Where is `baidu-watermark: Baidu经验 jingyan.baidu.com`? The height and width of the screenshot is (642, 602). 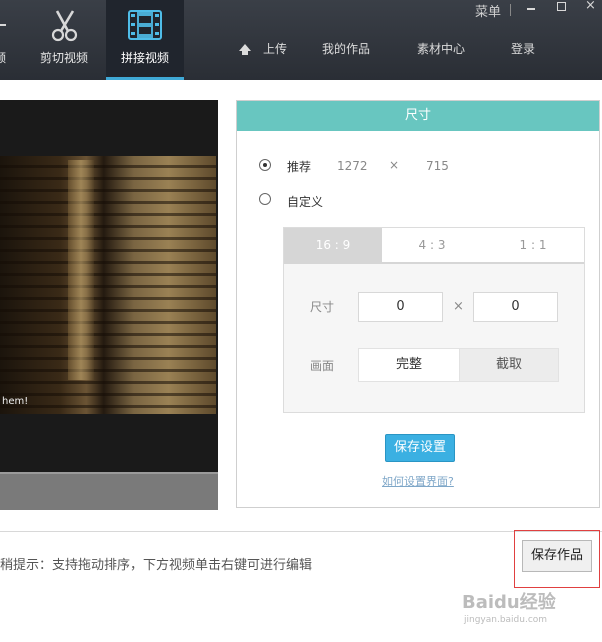 baidu-watermark: Baidu经验 jingyan.baidu.com is located at coordinates (516, 606).